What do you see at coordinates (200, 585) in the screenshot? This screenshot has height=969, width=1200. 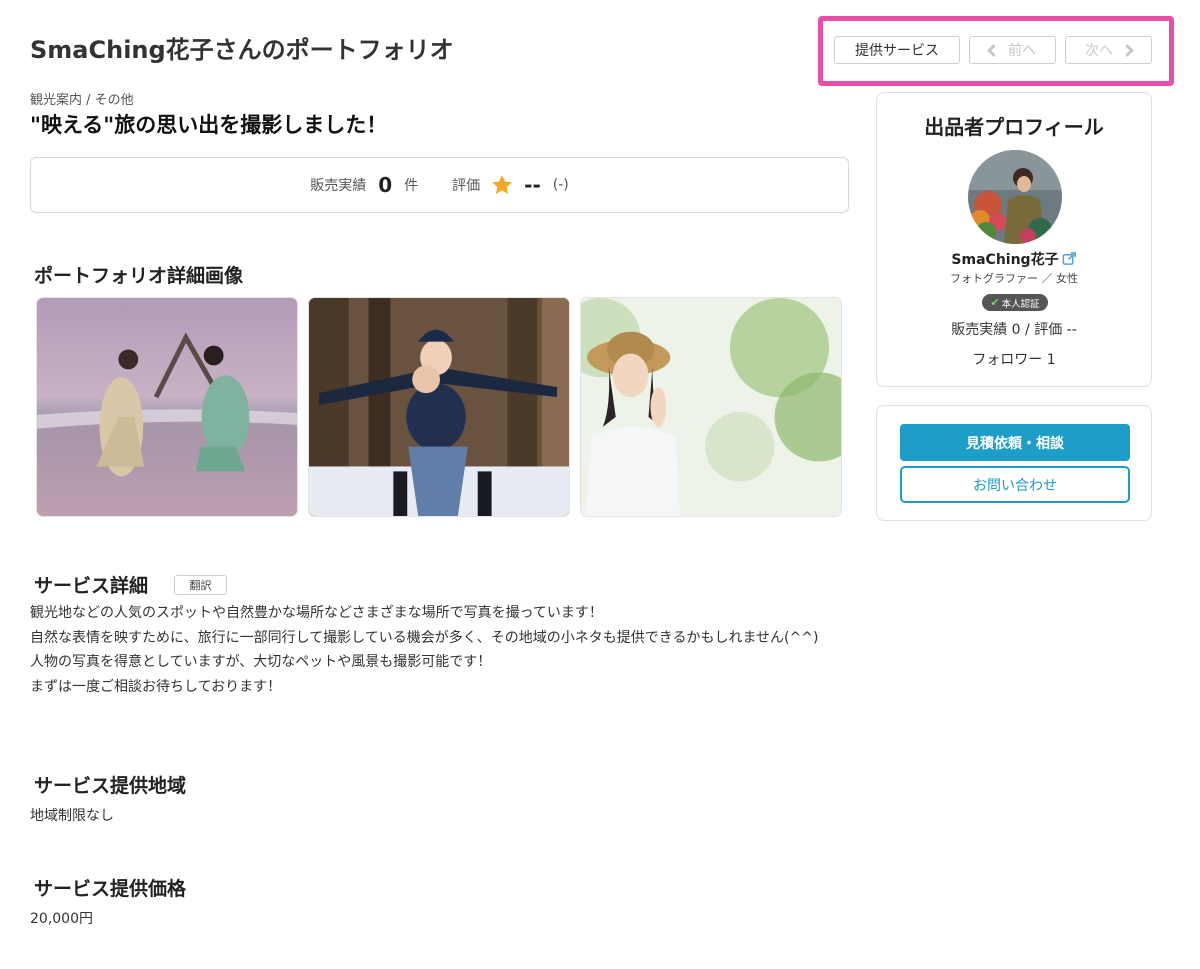 I see `translate-button: 翻訳` at bounding box center [200, 585].